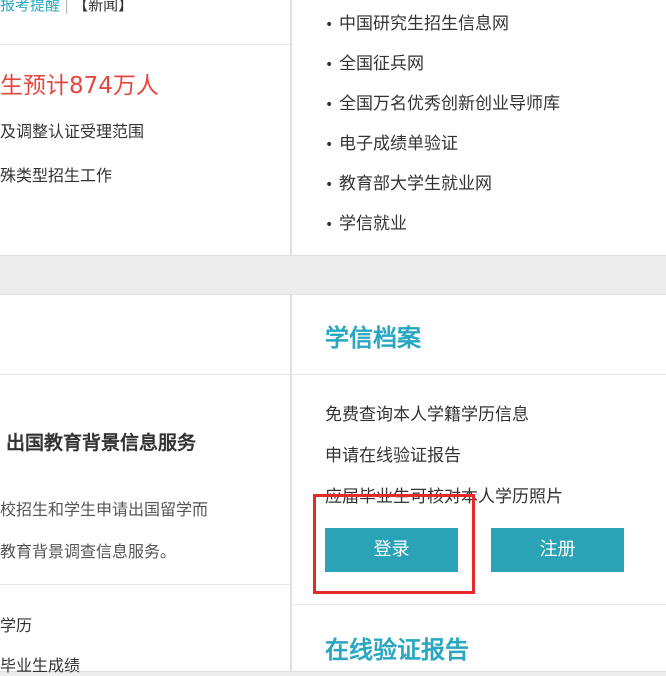  I want to click on overseas-service-item: 学历, so click(16, 624).